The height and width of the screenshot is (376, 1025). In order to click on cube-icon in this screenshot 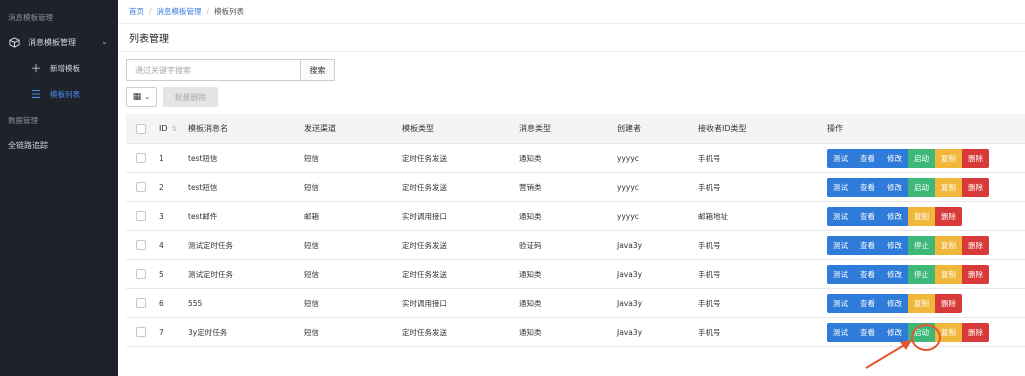, I will do `click(14, 42)`.